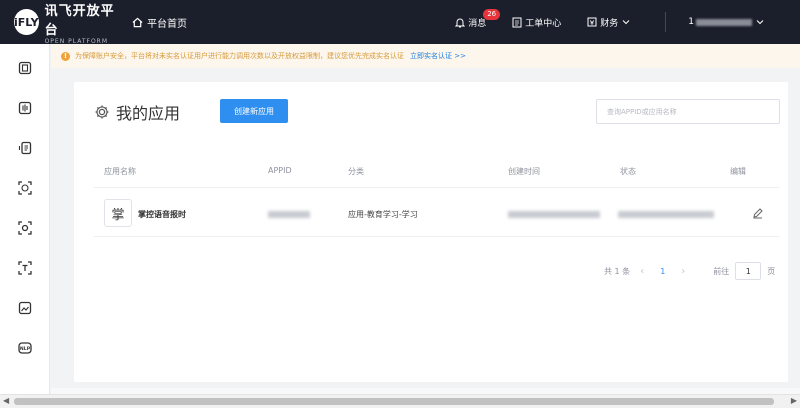  Describe the element at coordinates (394, 401) in the screenshot. I see `scrollbar-thumb` at that location.